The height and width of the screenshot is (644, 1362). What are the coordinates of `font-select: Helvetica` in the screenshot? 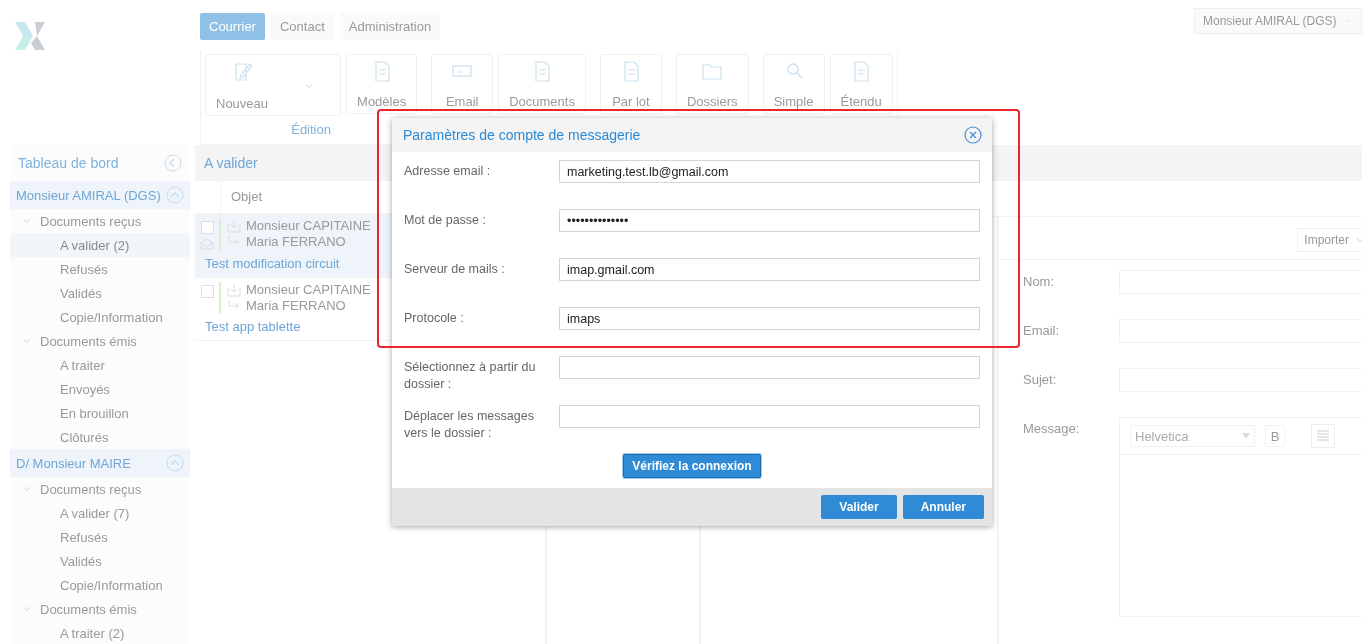 It's located at (1192, 436).